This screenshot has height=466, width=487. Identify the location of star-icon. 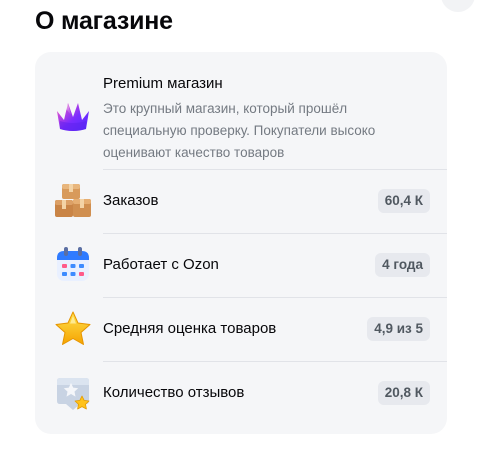
(73, 328).